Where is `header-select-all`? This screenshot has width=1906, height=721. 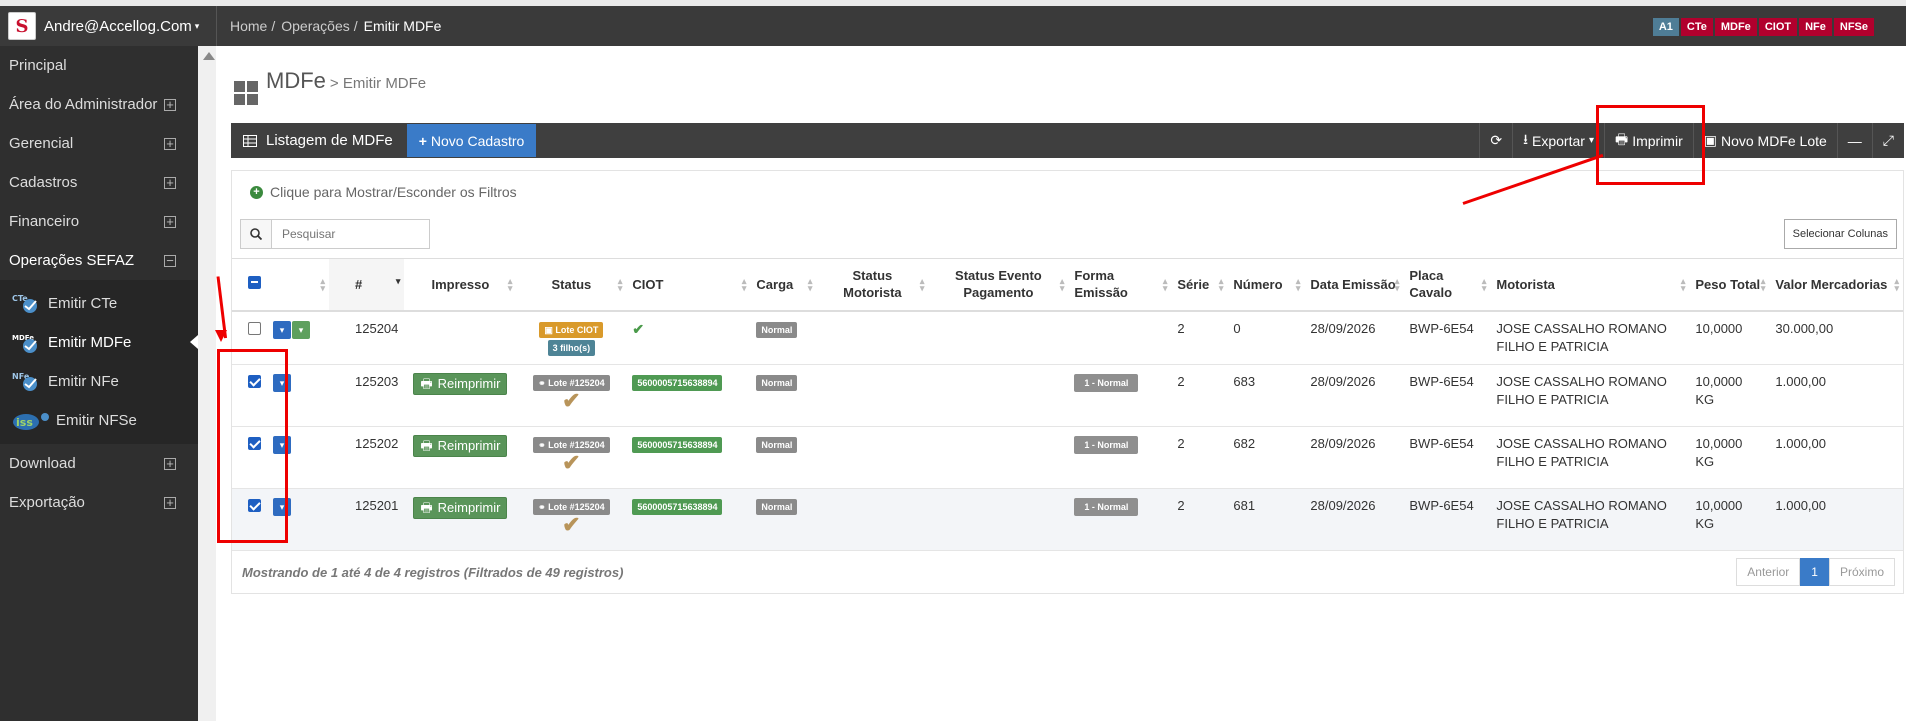
header-select-all is located at coordinates (249, 285).